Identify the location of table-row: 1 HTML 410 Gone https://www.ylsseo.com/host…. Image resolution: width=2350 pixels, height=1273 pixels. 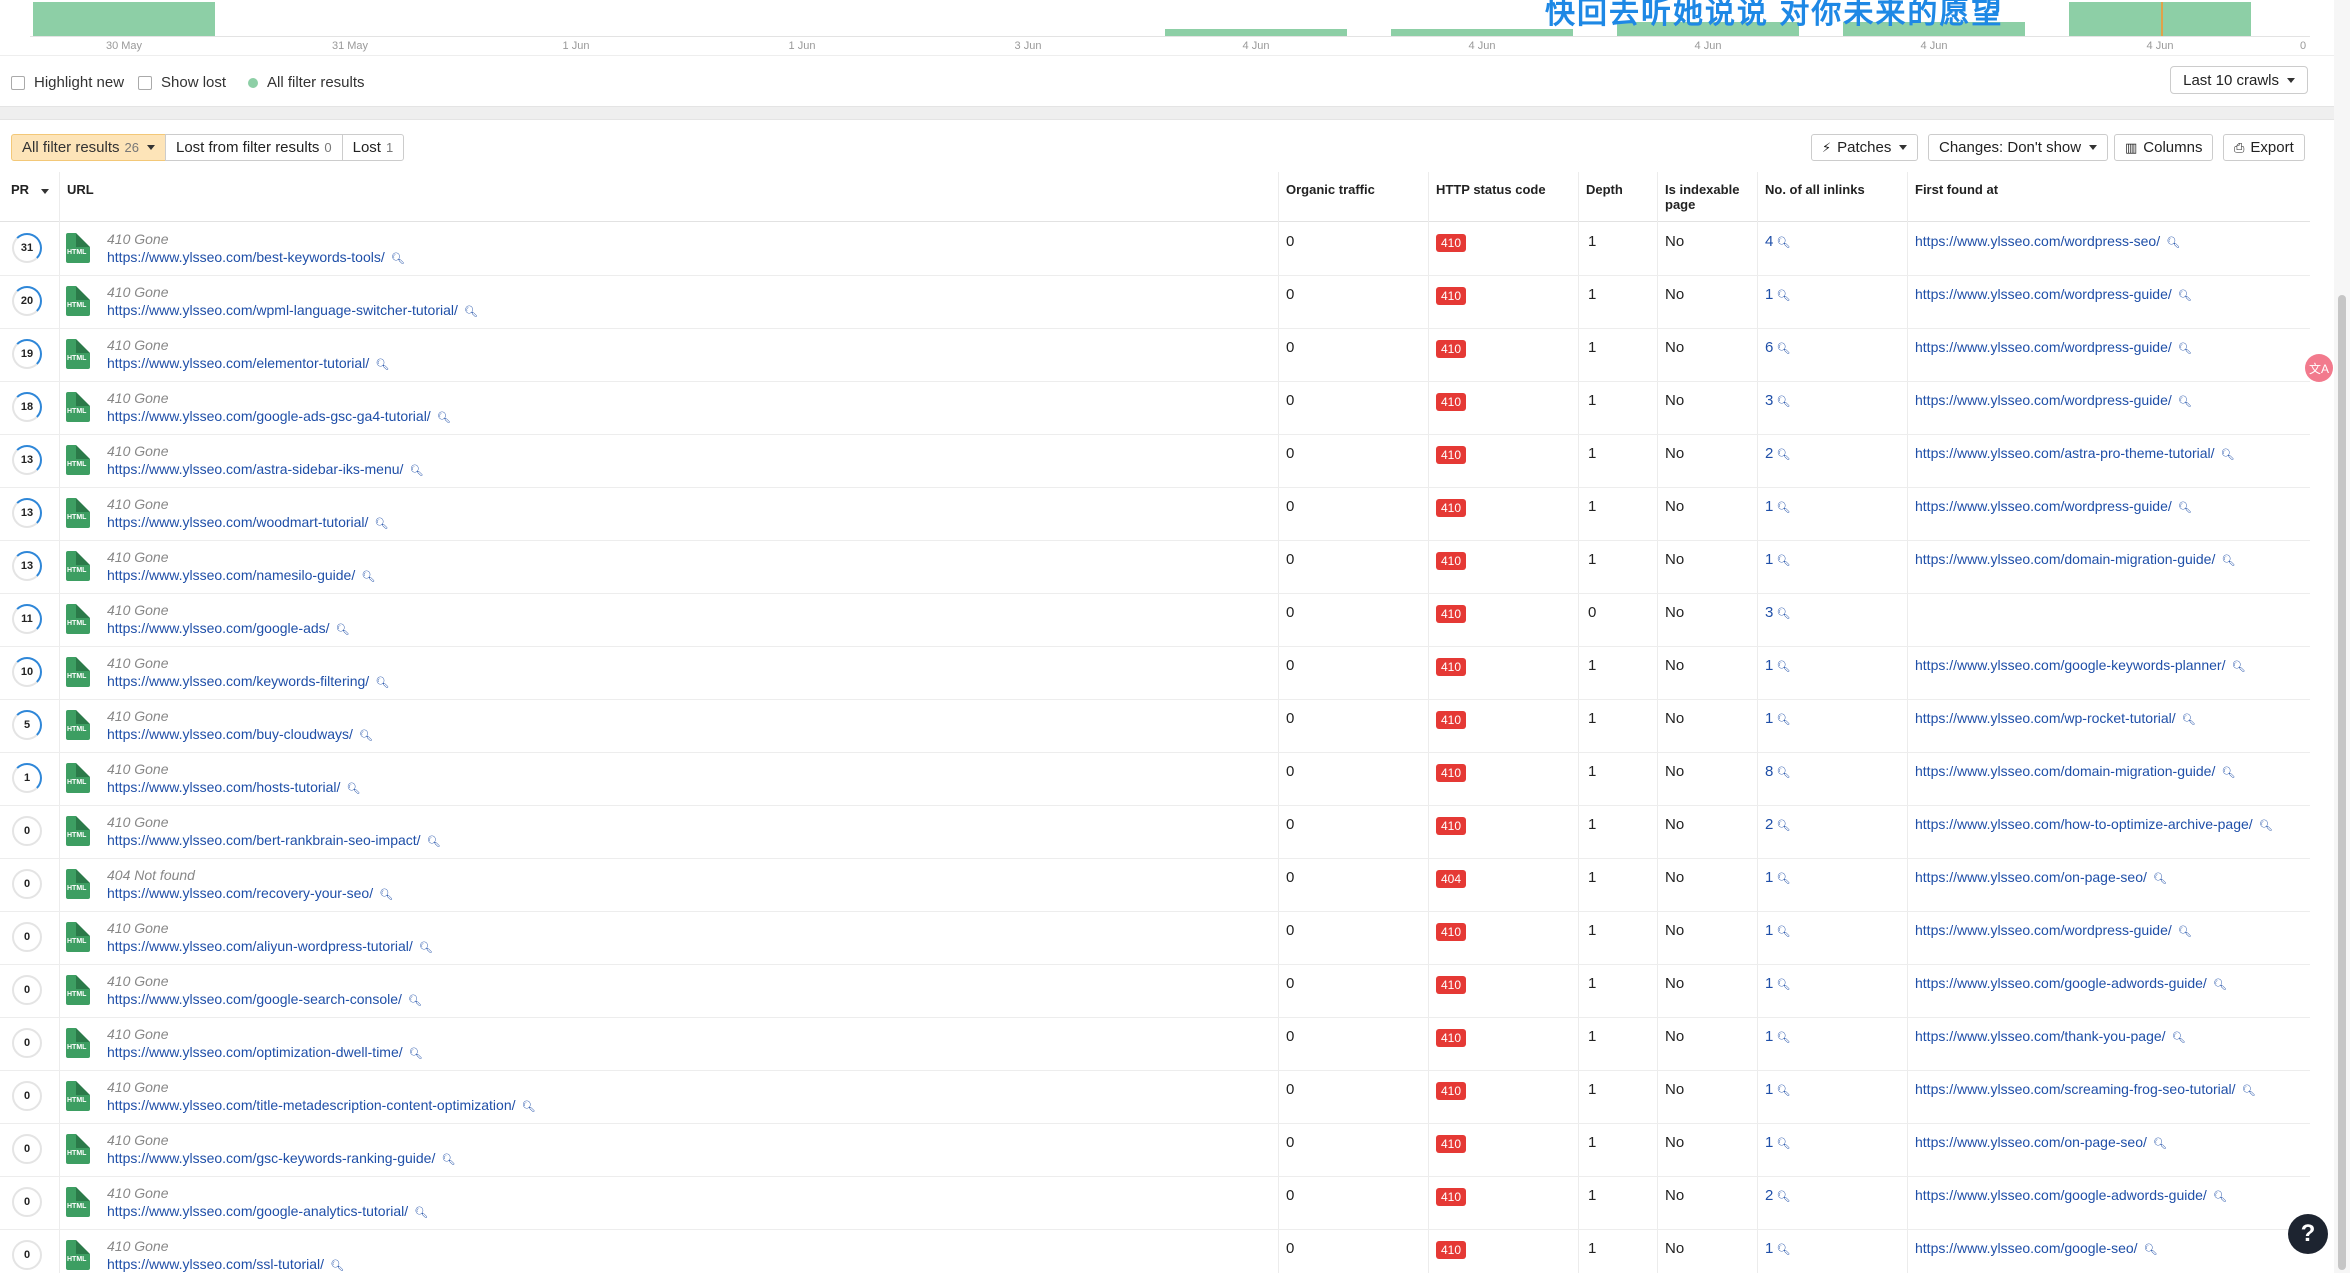
(1155, 779).